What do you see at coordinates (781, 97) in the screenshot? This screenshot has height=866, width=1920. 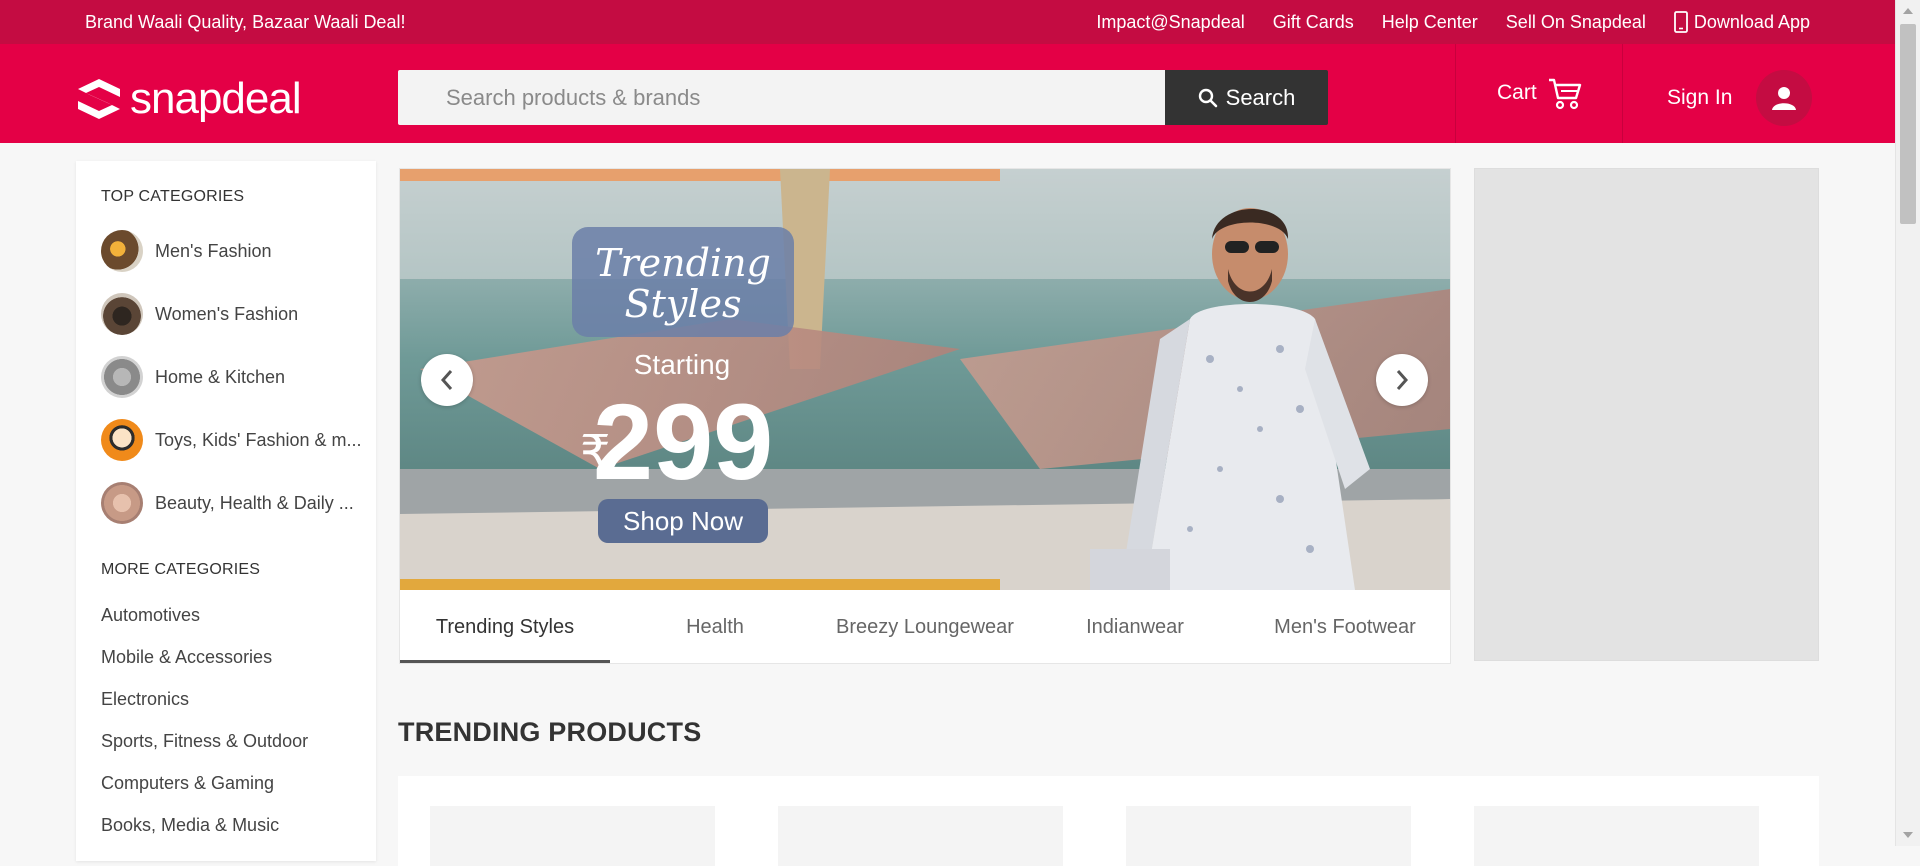 I see `search-input` at bounding box center [781, 97].